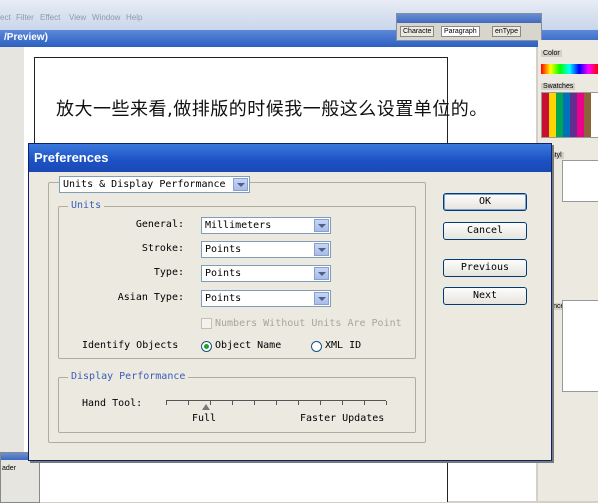 The height and width of the screenshot is (503, 598). I want to click on menu-help: Help, so click(134, 17).